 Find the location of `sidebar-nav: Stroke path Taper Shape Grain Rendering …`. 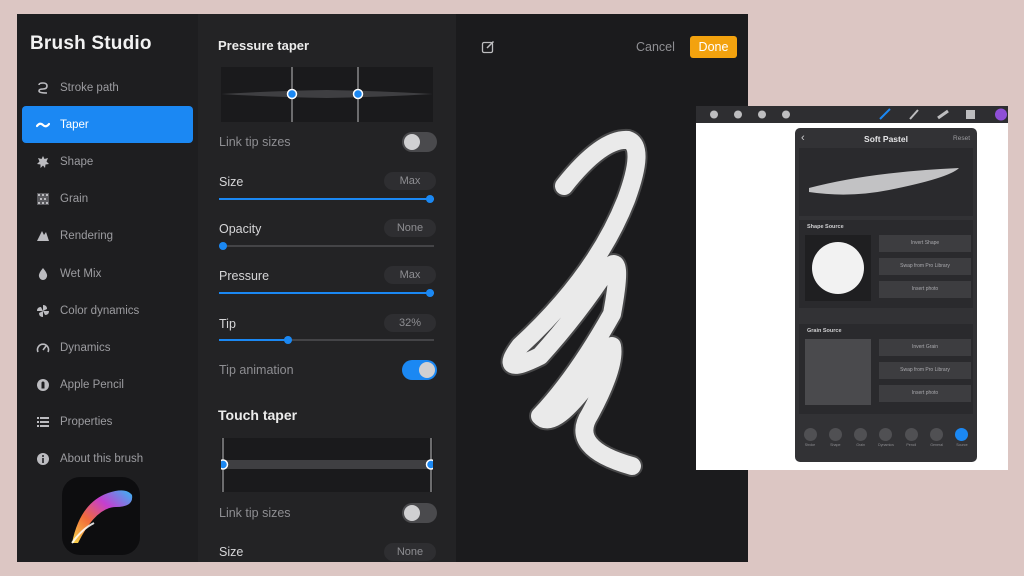

sidebar-nav: Stroke path Taper Shape Grain Rendering … is located at coordinates (107, 273).